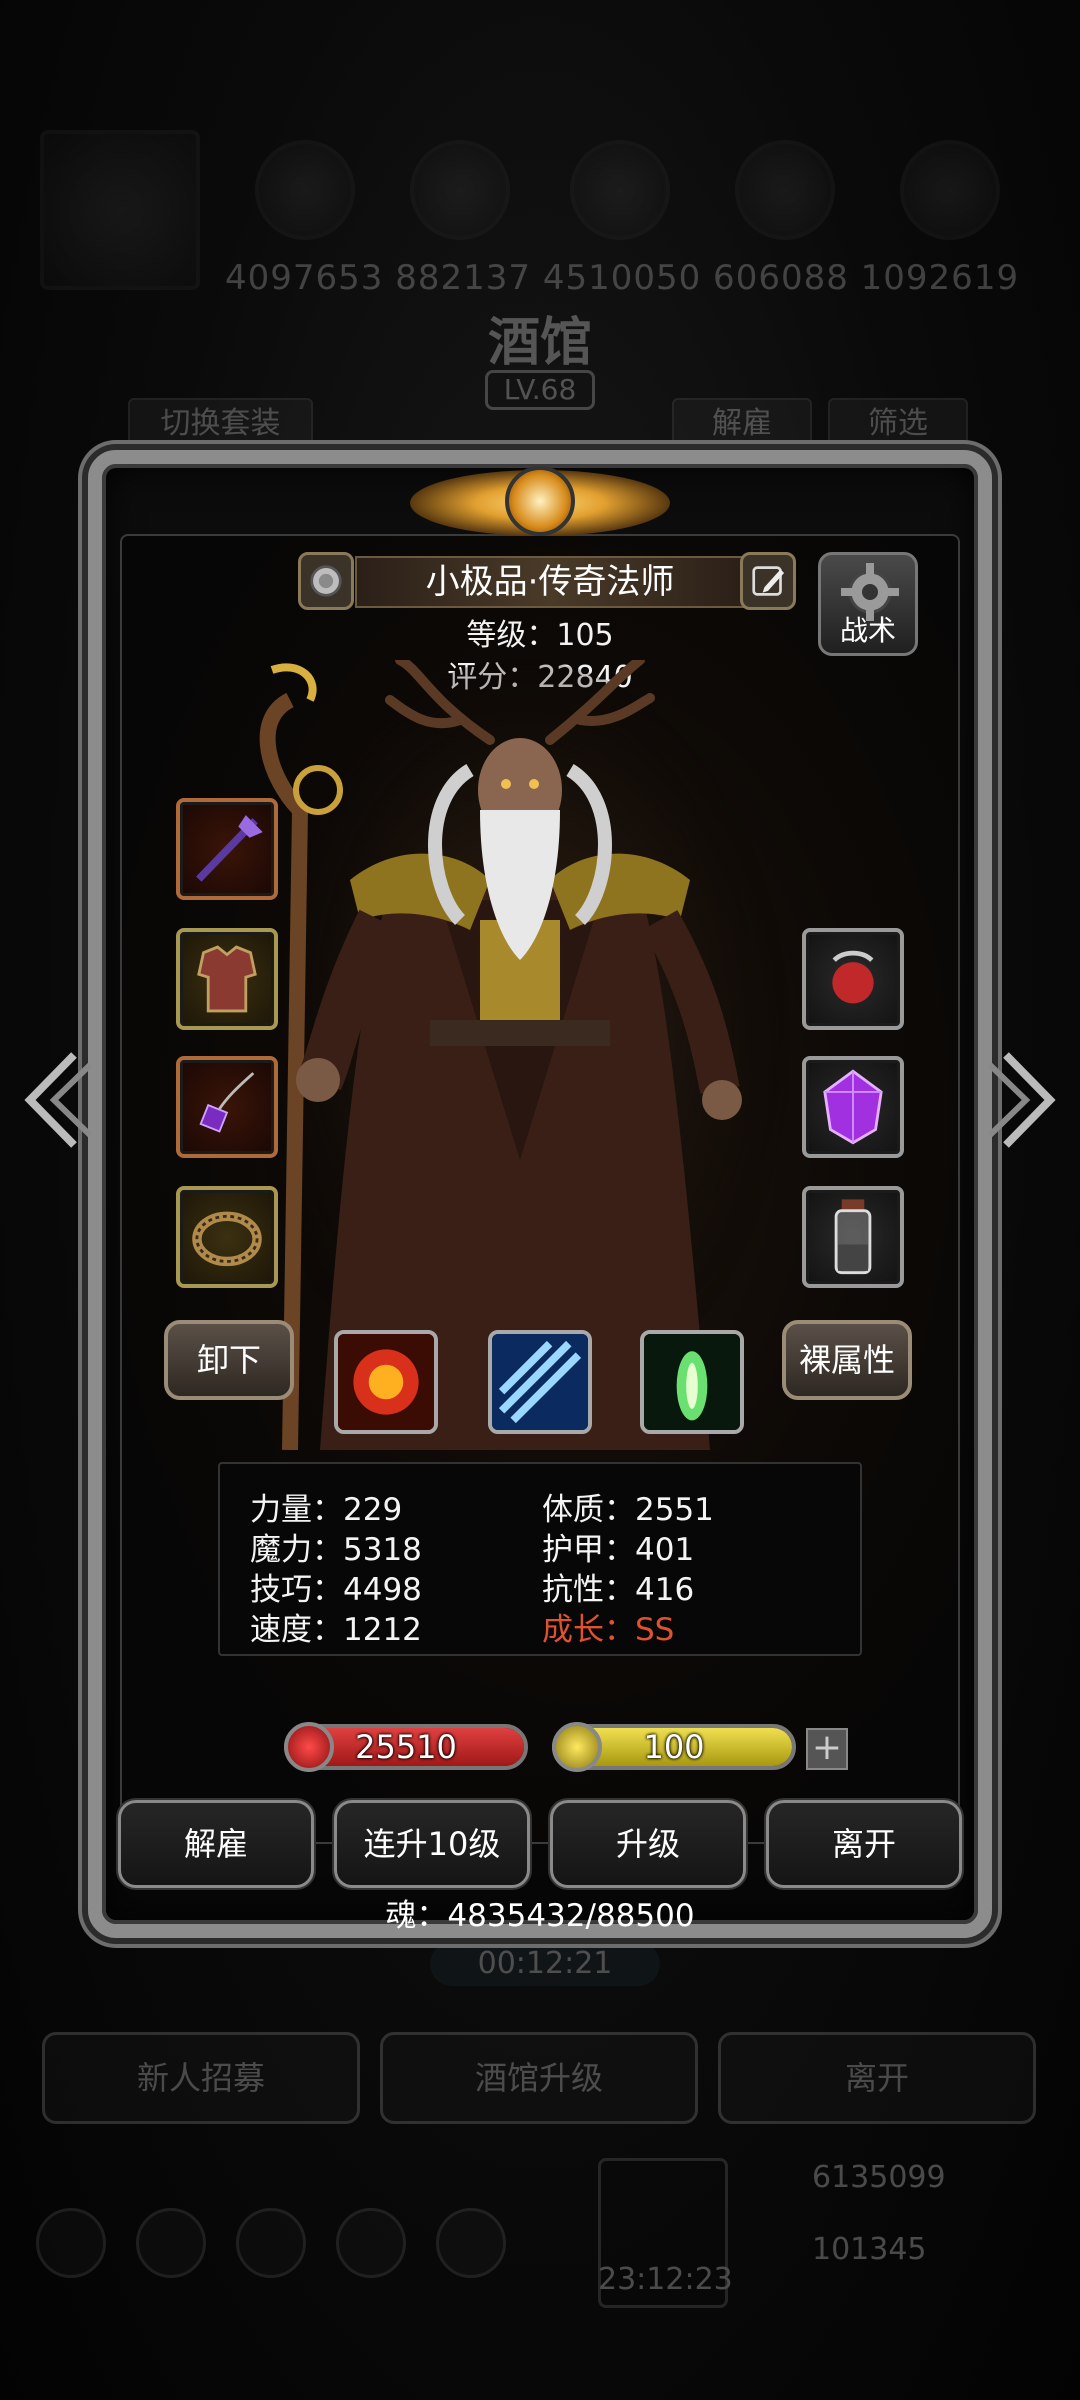 The width and height of the screenshot is (1080, 2400). I want to click on stat-speed: 速度：1212, so click(336, 1630).